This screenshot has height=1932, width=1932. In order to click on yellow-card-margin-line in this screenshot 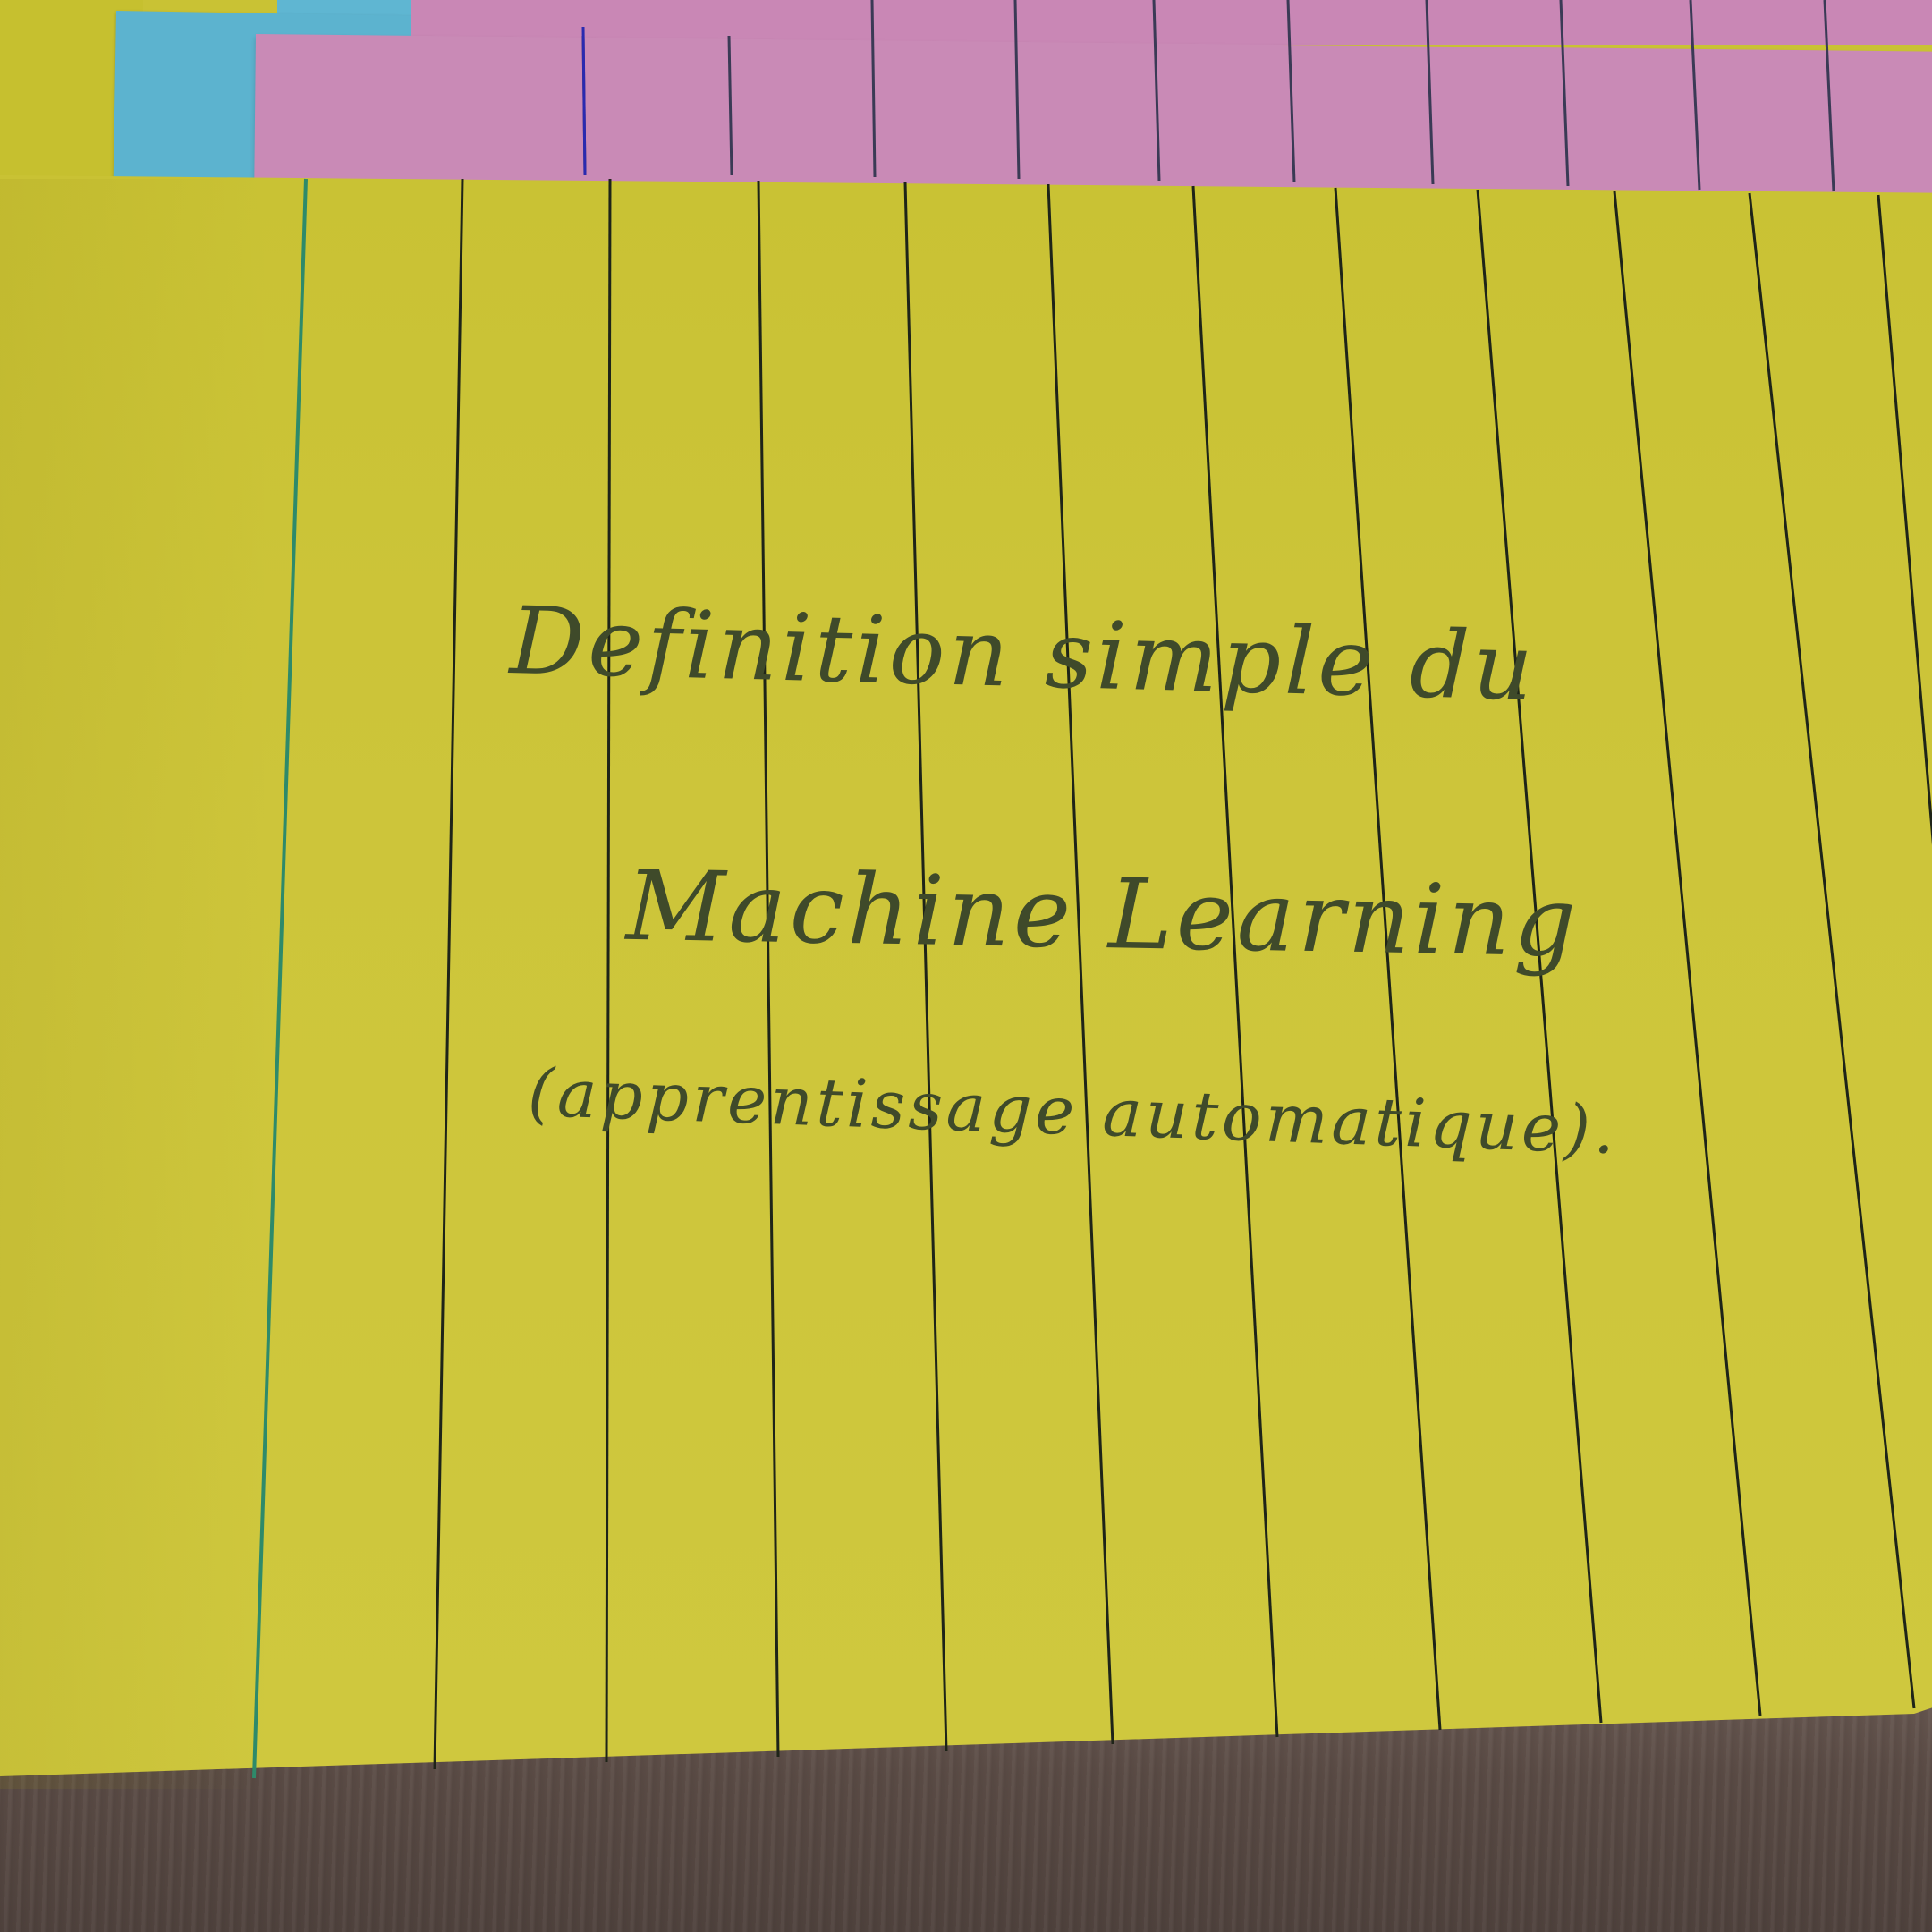, I will do `click(280, 978)`.